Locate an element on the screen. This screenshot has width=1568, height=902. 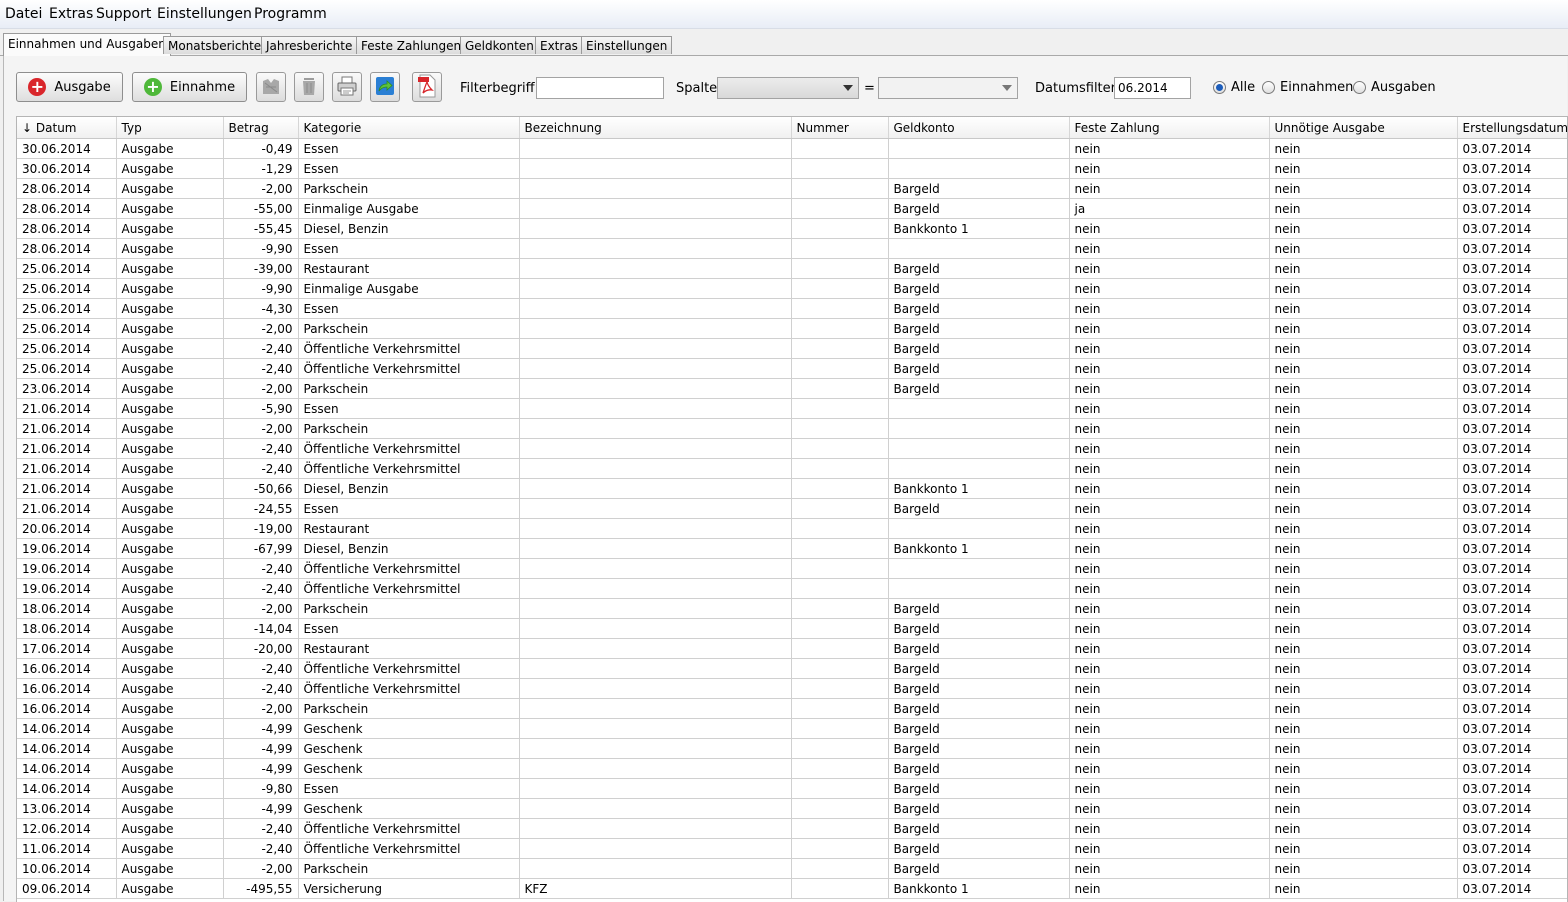
cell-betrag: -14,04 is located at coordinates (261, 628).